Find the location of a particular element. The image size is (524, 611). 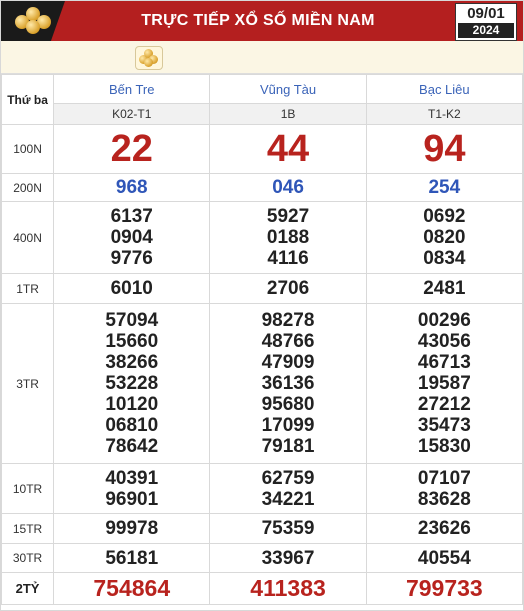

toolbar is located at coordinates (262, 57).